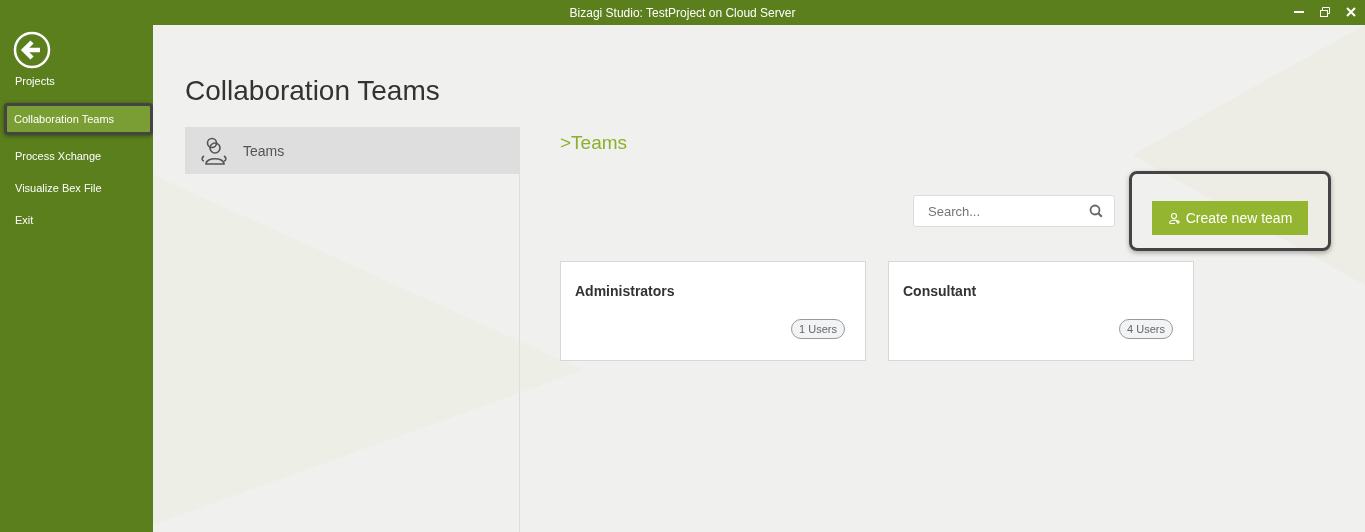 The height and width of the screenshot is (532, 1365). What do you see at coordinates (313, 91) in the screenshot?
I see `page-title: Collaboration Teams` at bounding box center [313, 91].